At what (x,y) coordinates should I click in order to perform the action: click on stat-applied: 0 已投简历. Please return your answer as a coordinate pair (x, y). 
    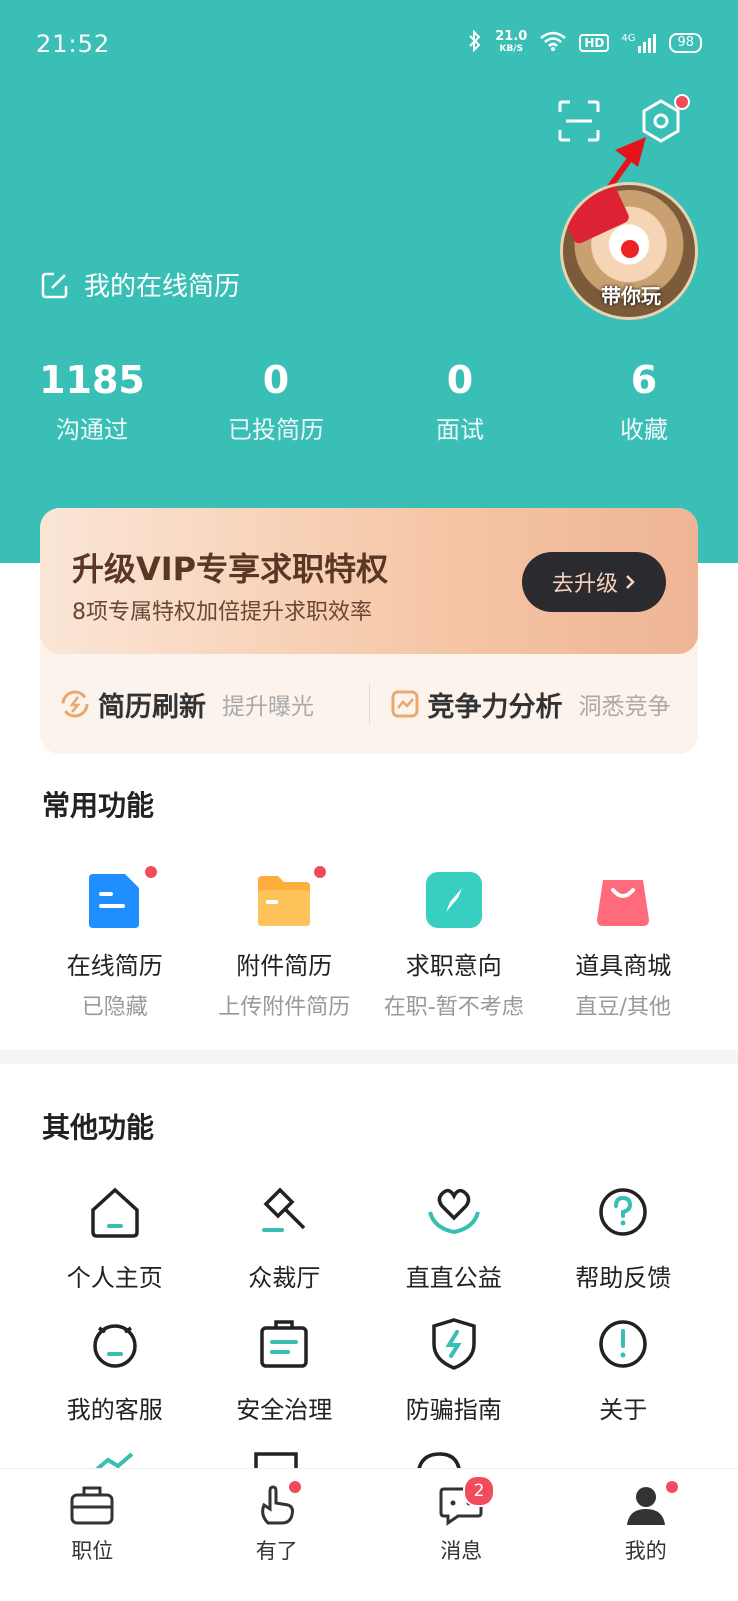
    Looking at the image, I should click on (276, 400).